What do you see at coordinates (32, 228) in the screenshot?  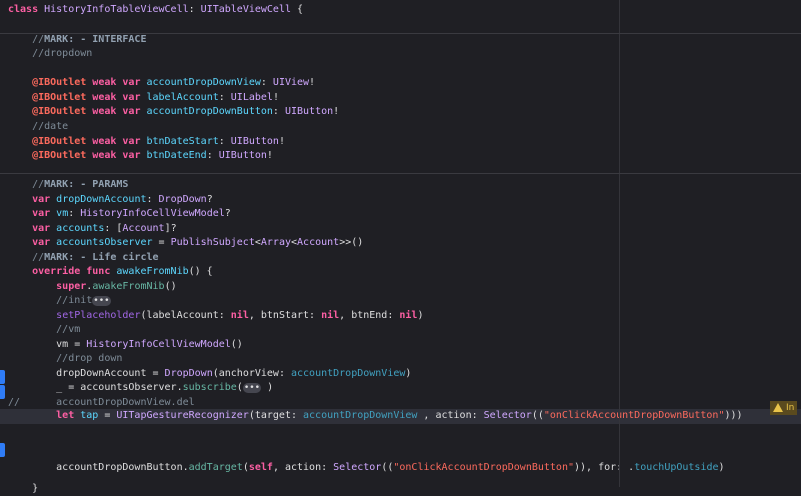 I see `code-token: var` at bounding box center [32, 228].